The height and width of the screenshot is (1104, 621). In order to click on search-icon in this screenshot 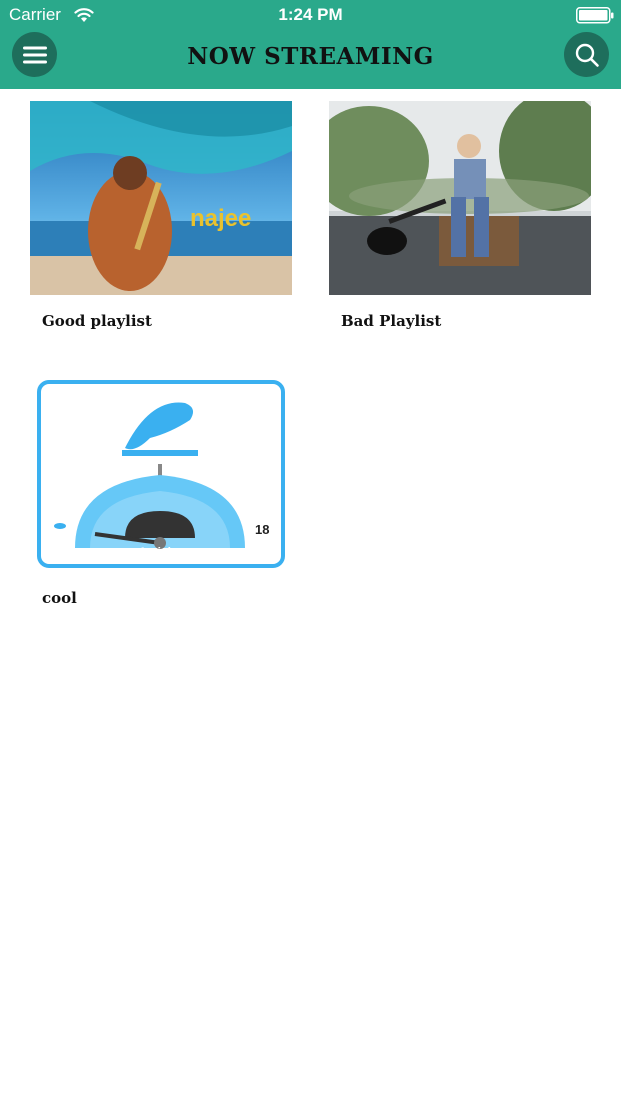, I will do `click(587, 55)`.